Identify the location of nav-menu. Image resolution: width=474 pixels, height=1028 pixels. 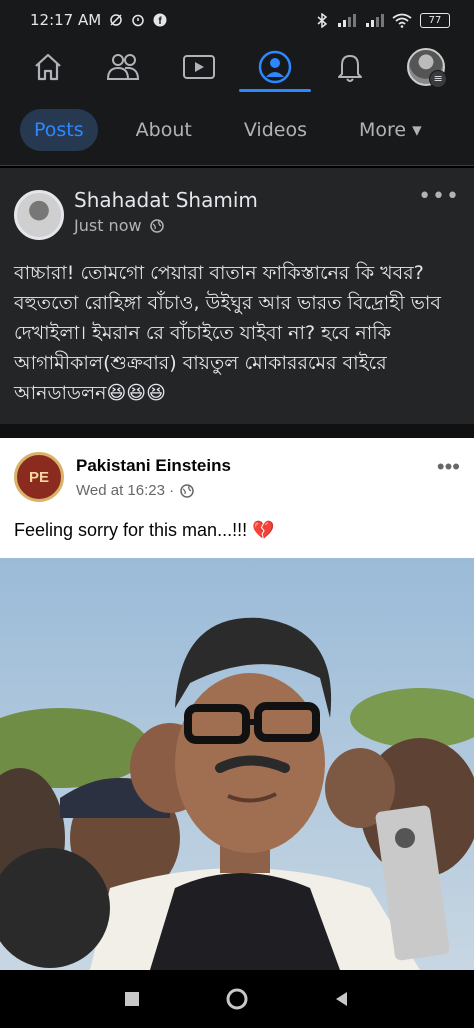
(426, 67).